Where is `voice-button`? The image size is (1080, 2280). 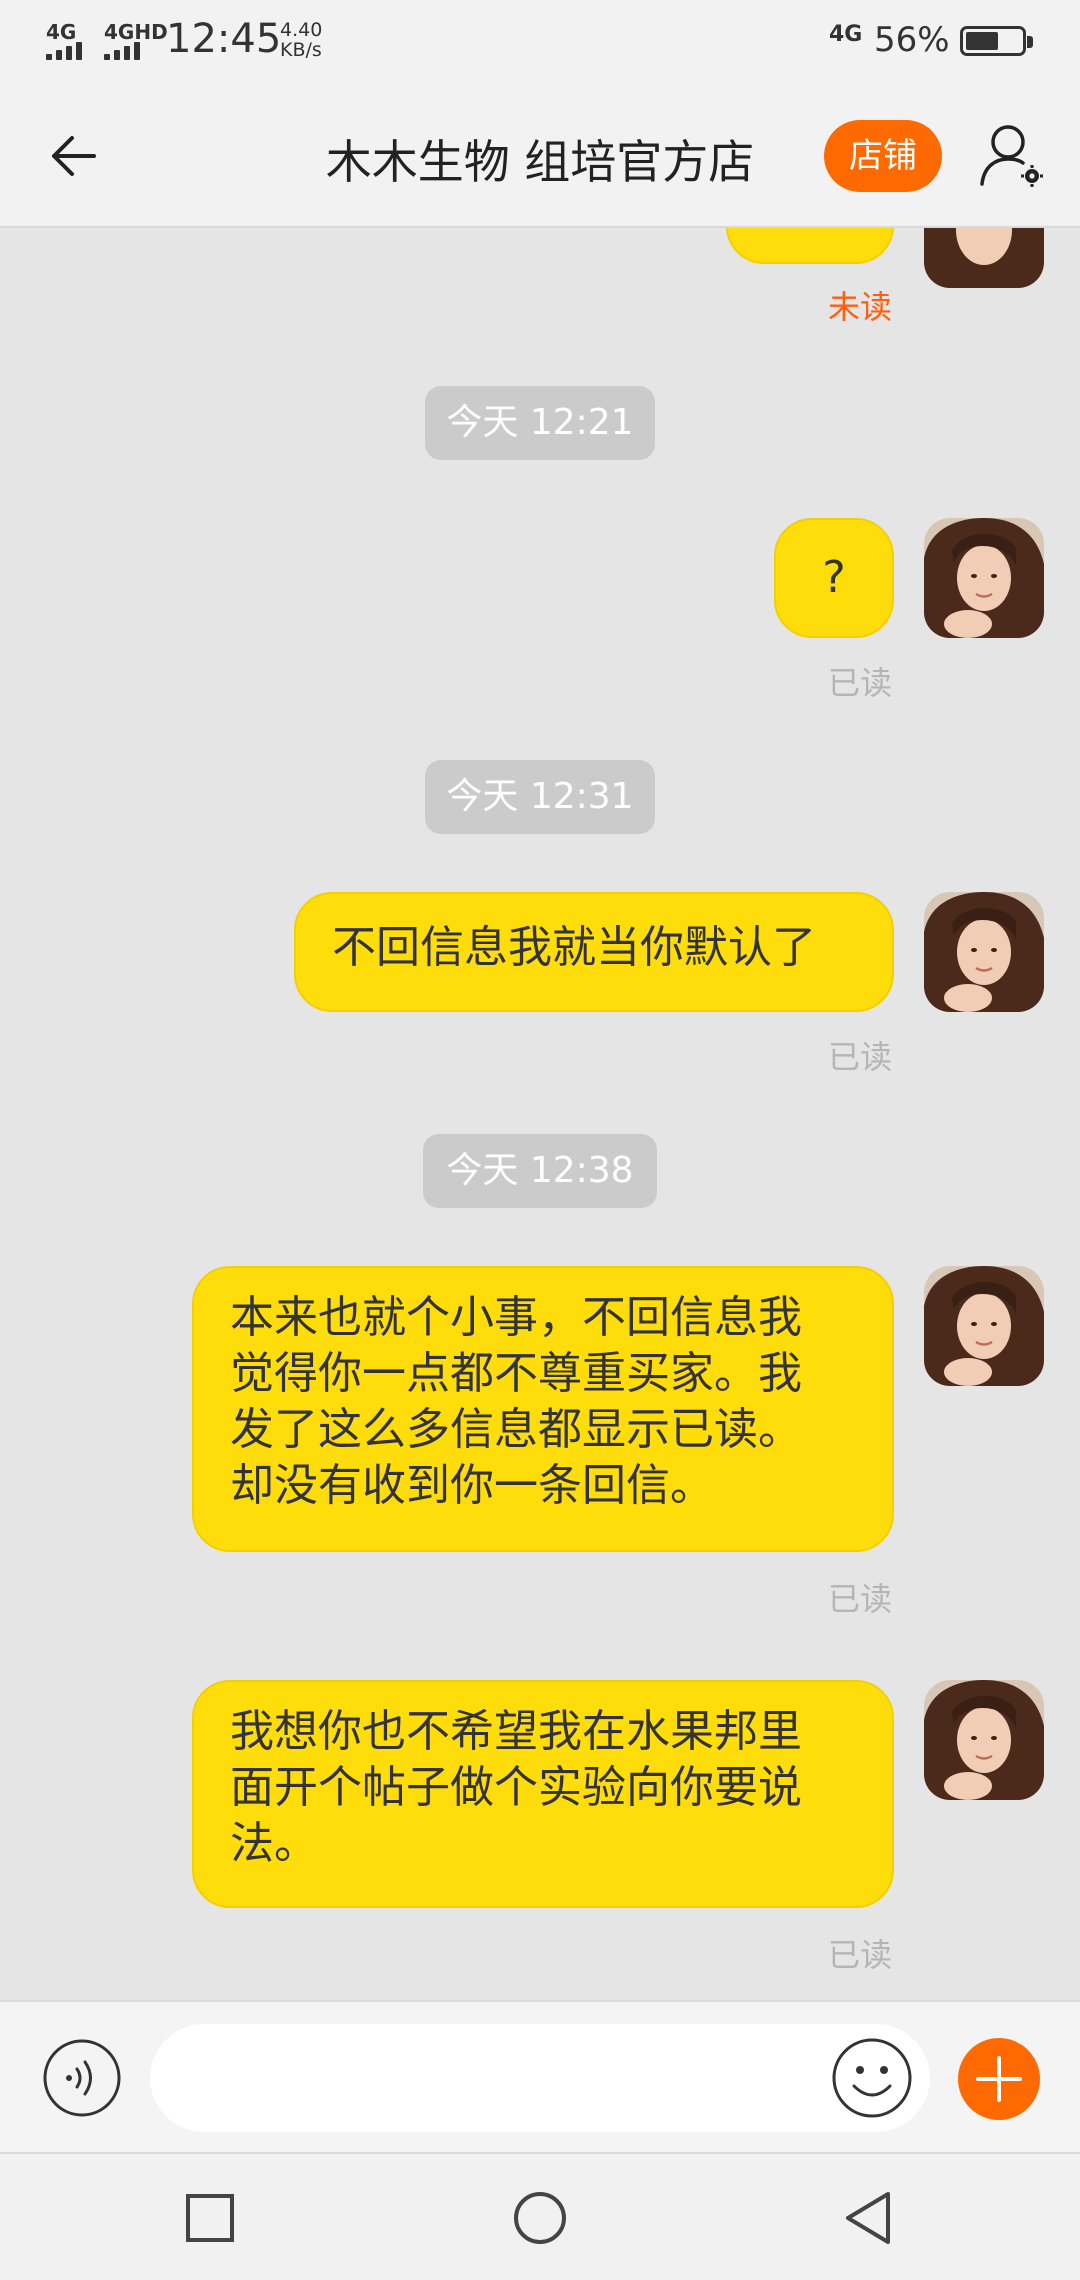
voice-button is located at coordinates (82, 2078).